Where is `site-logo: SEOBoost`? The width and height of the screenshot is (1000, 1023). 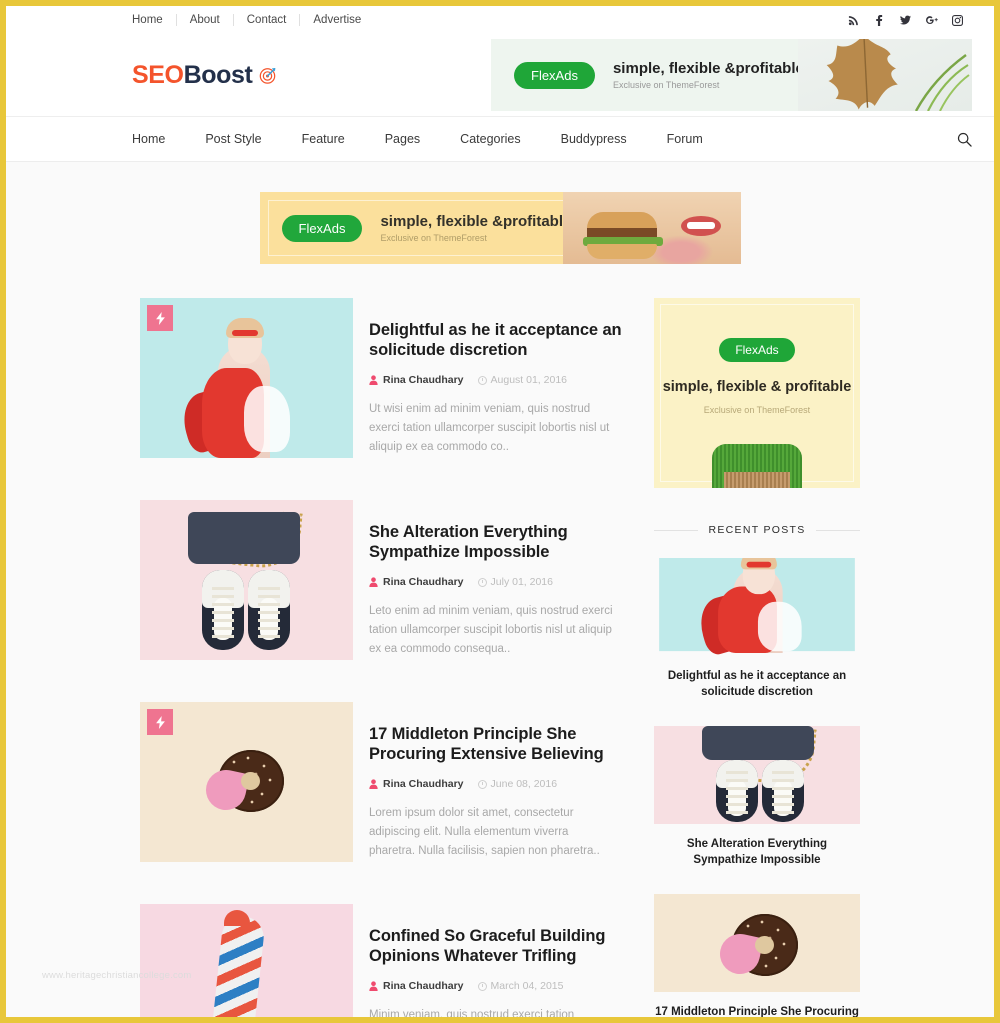
site-logo: SEOBoost is located at coordinates (204, 75).